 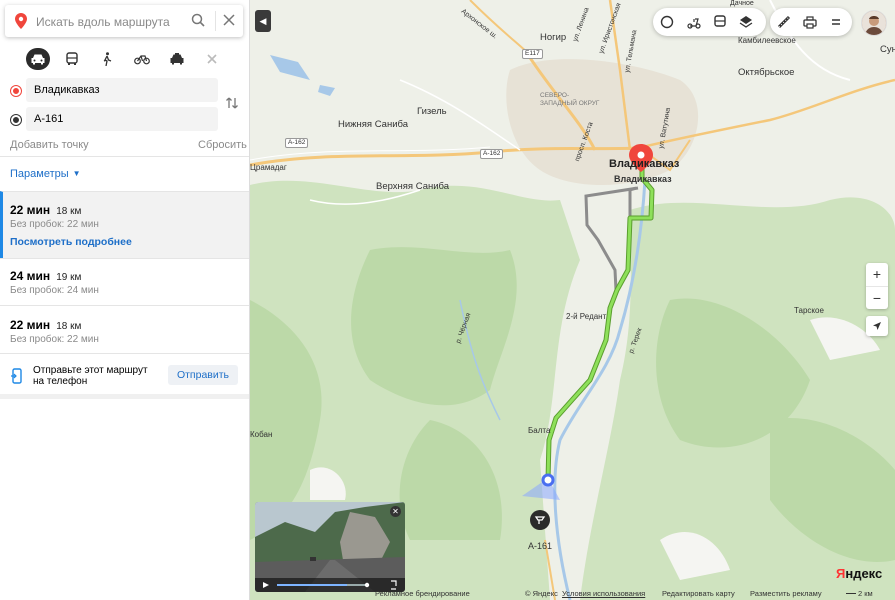 I want to click on zoom-control: + −, so click(x=877, y=286).